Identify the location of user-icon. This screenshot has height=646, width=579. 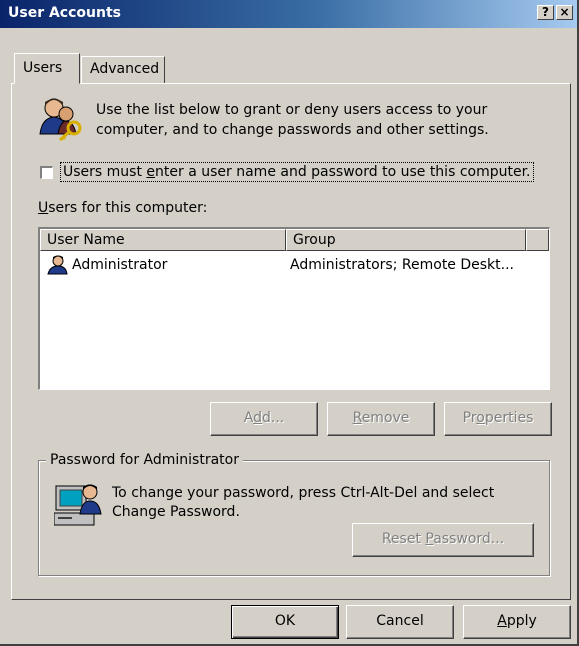
(57, 265).